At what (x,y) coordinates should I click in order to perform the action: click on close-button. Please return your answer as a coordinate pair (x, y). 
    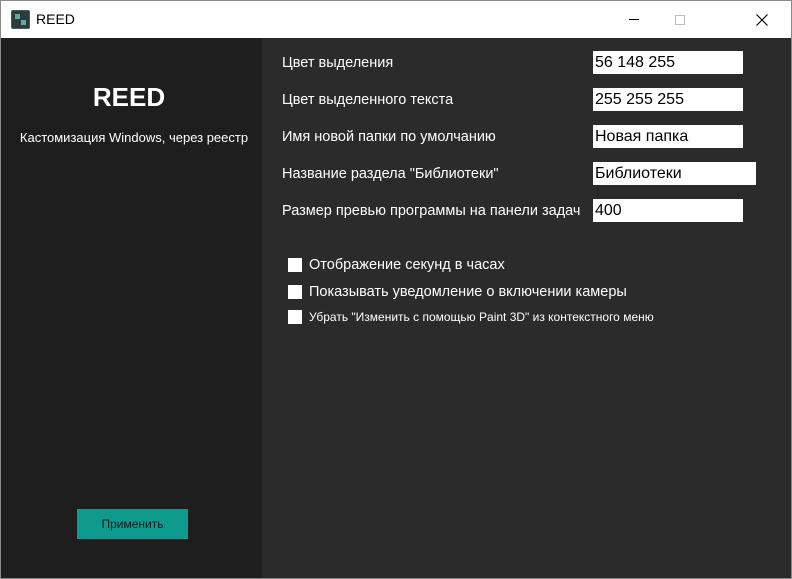
    Looking at the image, I should click on (762, 19).